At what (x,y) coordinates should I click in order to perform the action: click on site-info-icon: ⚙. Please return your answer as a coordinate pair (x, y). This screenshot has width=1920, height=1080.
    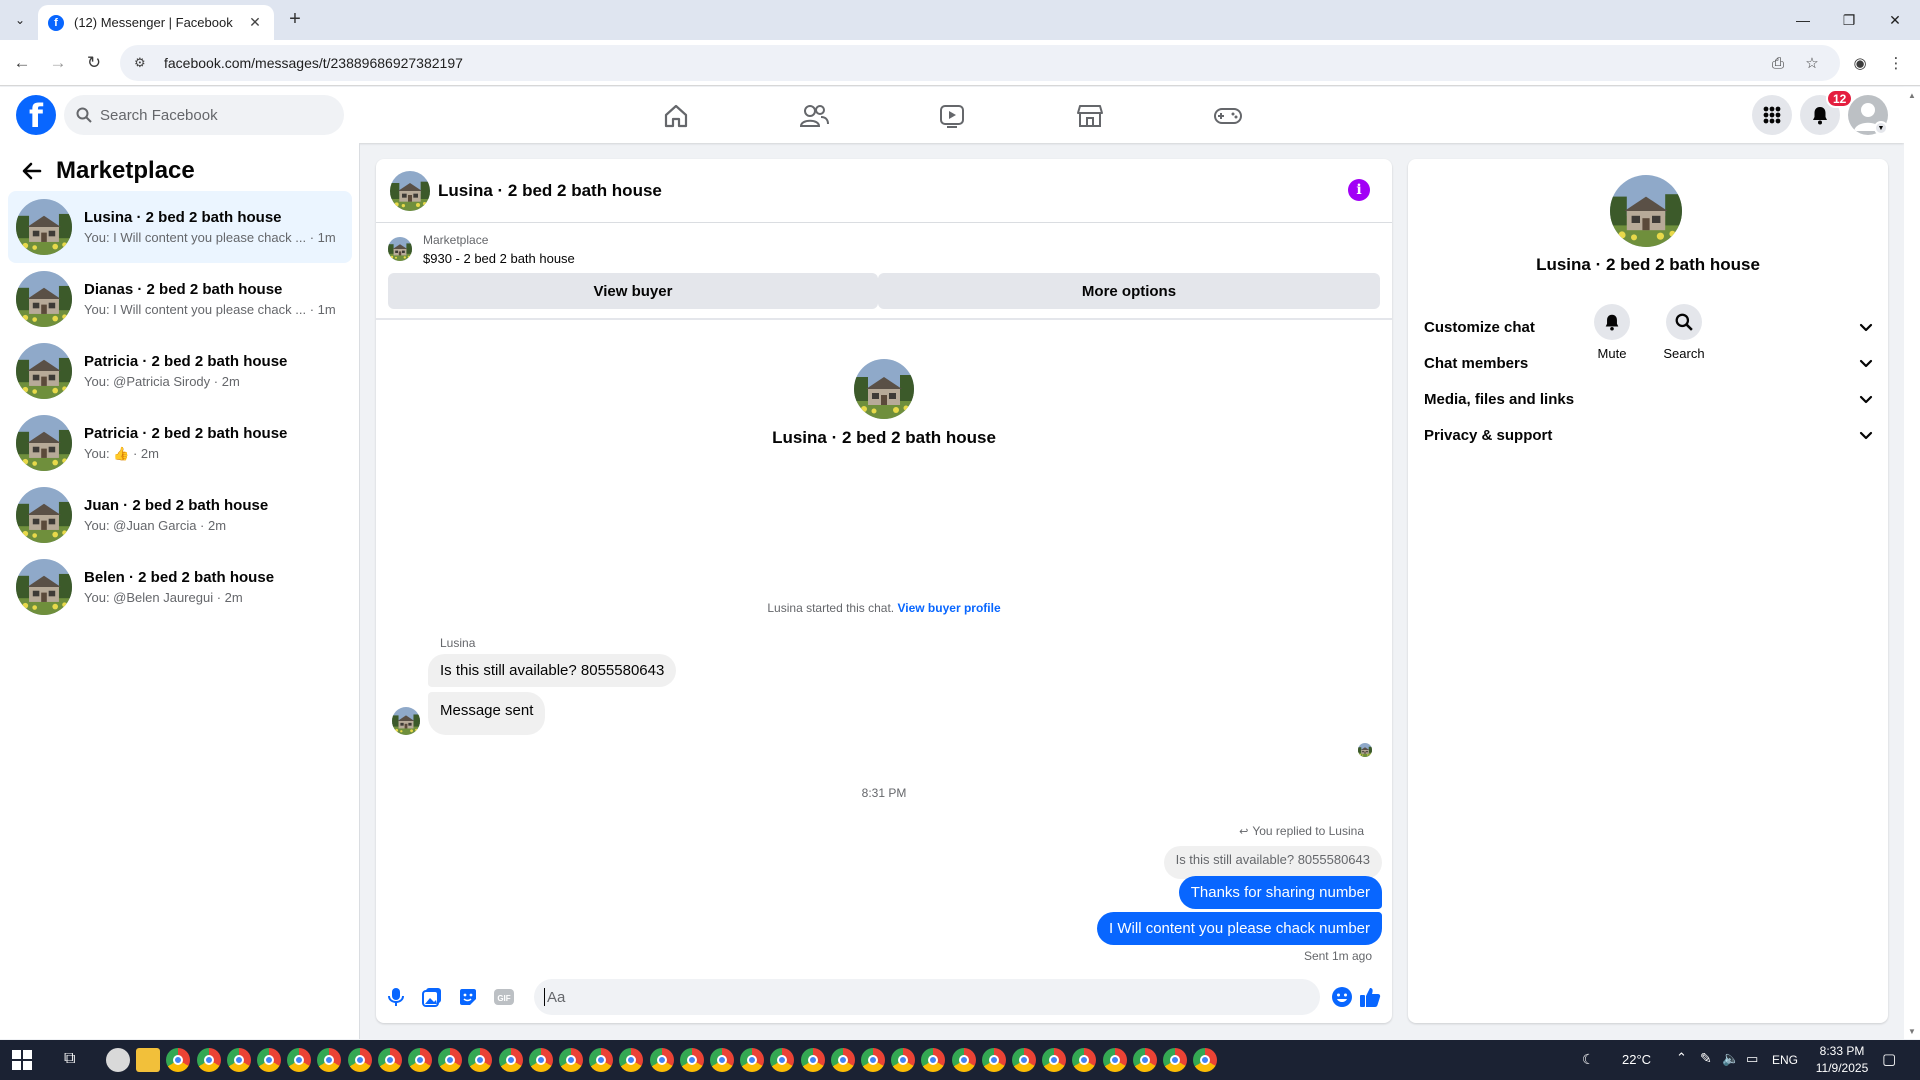
    Looking at the image, I should click on (142, 63).